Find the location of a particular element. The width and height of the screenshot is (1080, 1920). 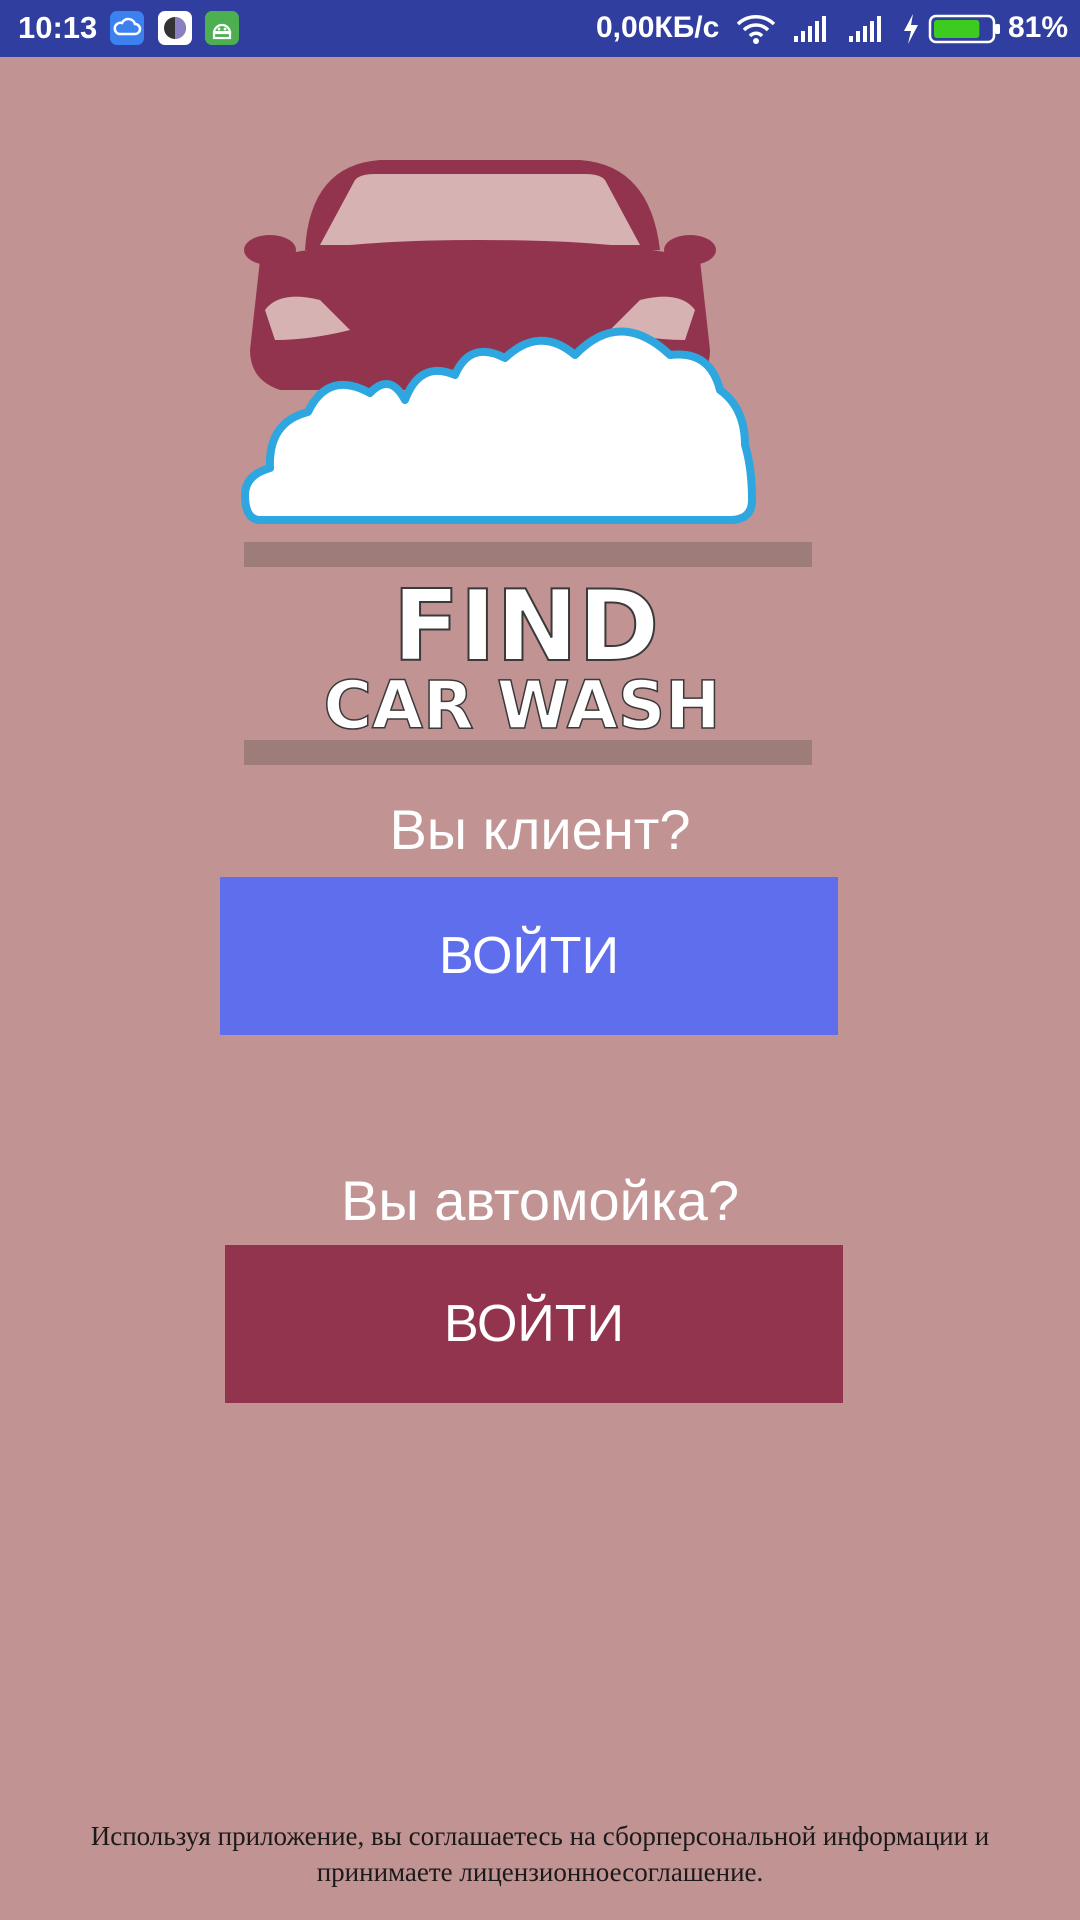

battery-level-fill is located at coordinates (957, 29).